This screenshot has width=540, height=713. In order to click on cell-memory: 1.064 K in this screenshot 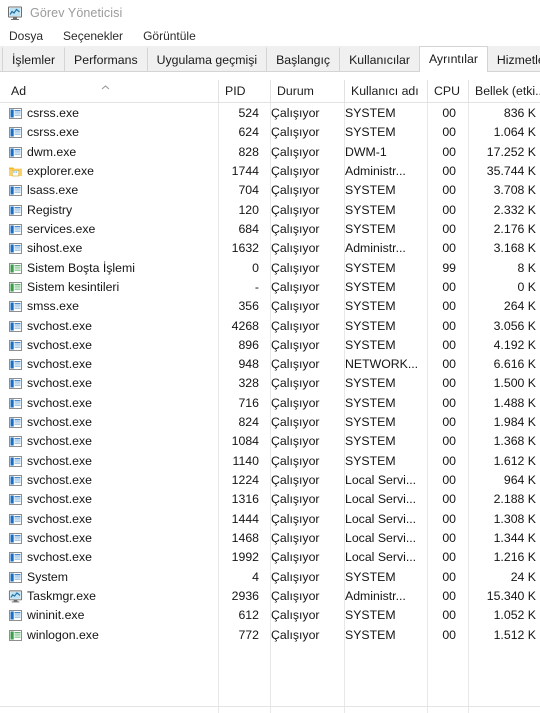, I will do `click(514, 132)`.